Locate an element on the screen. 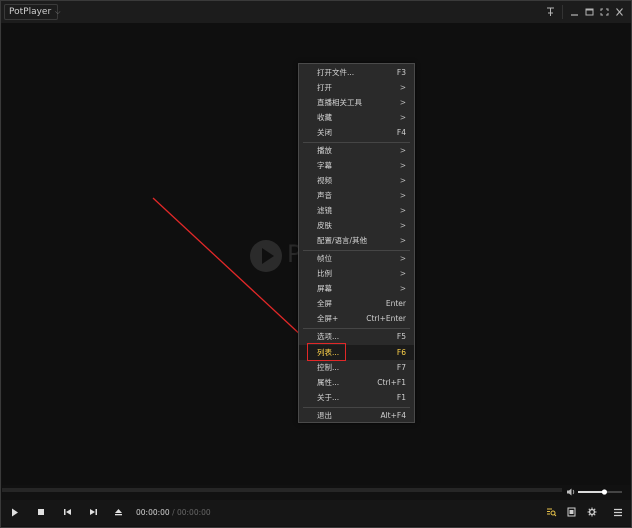 The width and height of the screenshot is (632, 528). menu-item-skins: 皮肤 > is located at coordinates (356, 225).